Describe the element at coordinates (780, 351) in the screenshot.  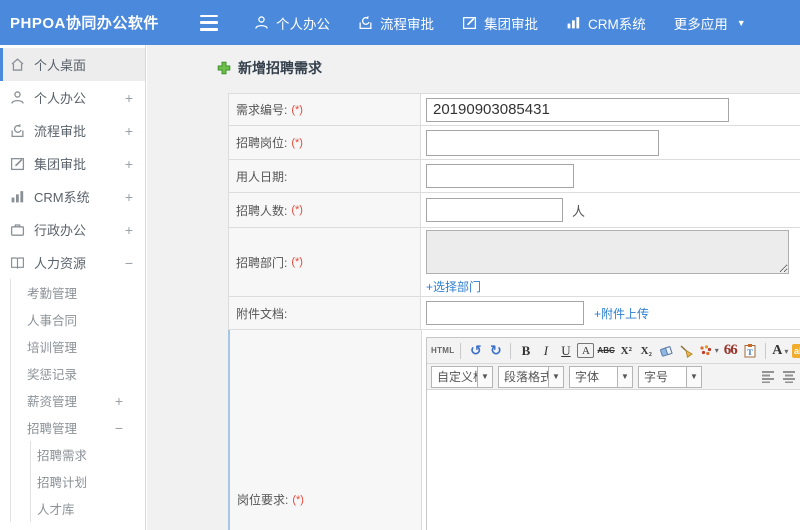
I see `font-color-button: A ▾` at that location.